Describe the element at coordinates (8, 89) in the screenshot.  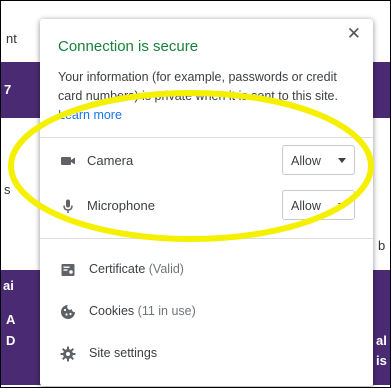
I see `bg-text-fragment: 7` at that location.